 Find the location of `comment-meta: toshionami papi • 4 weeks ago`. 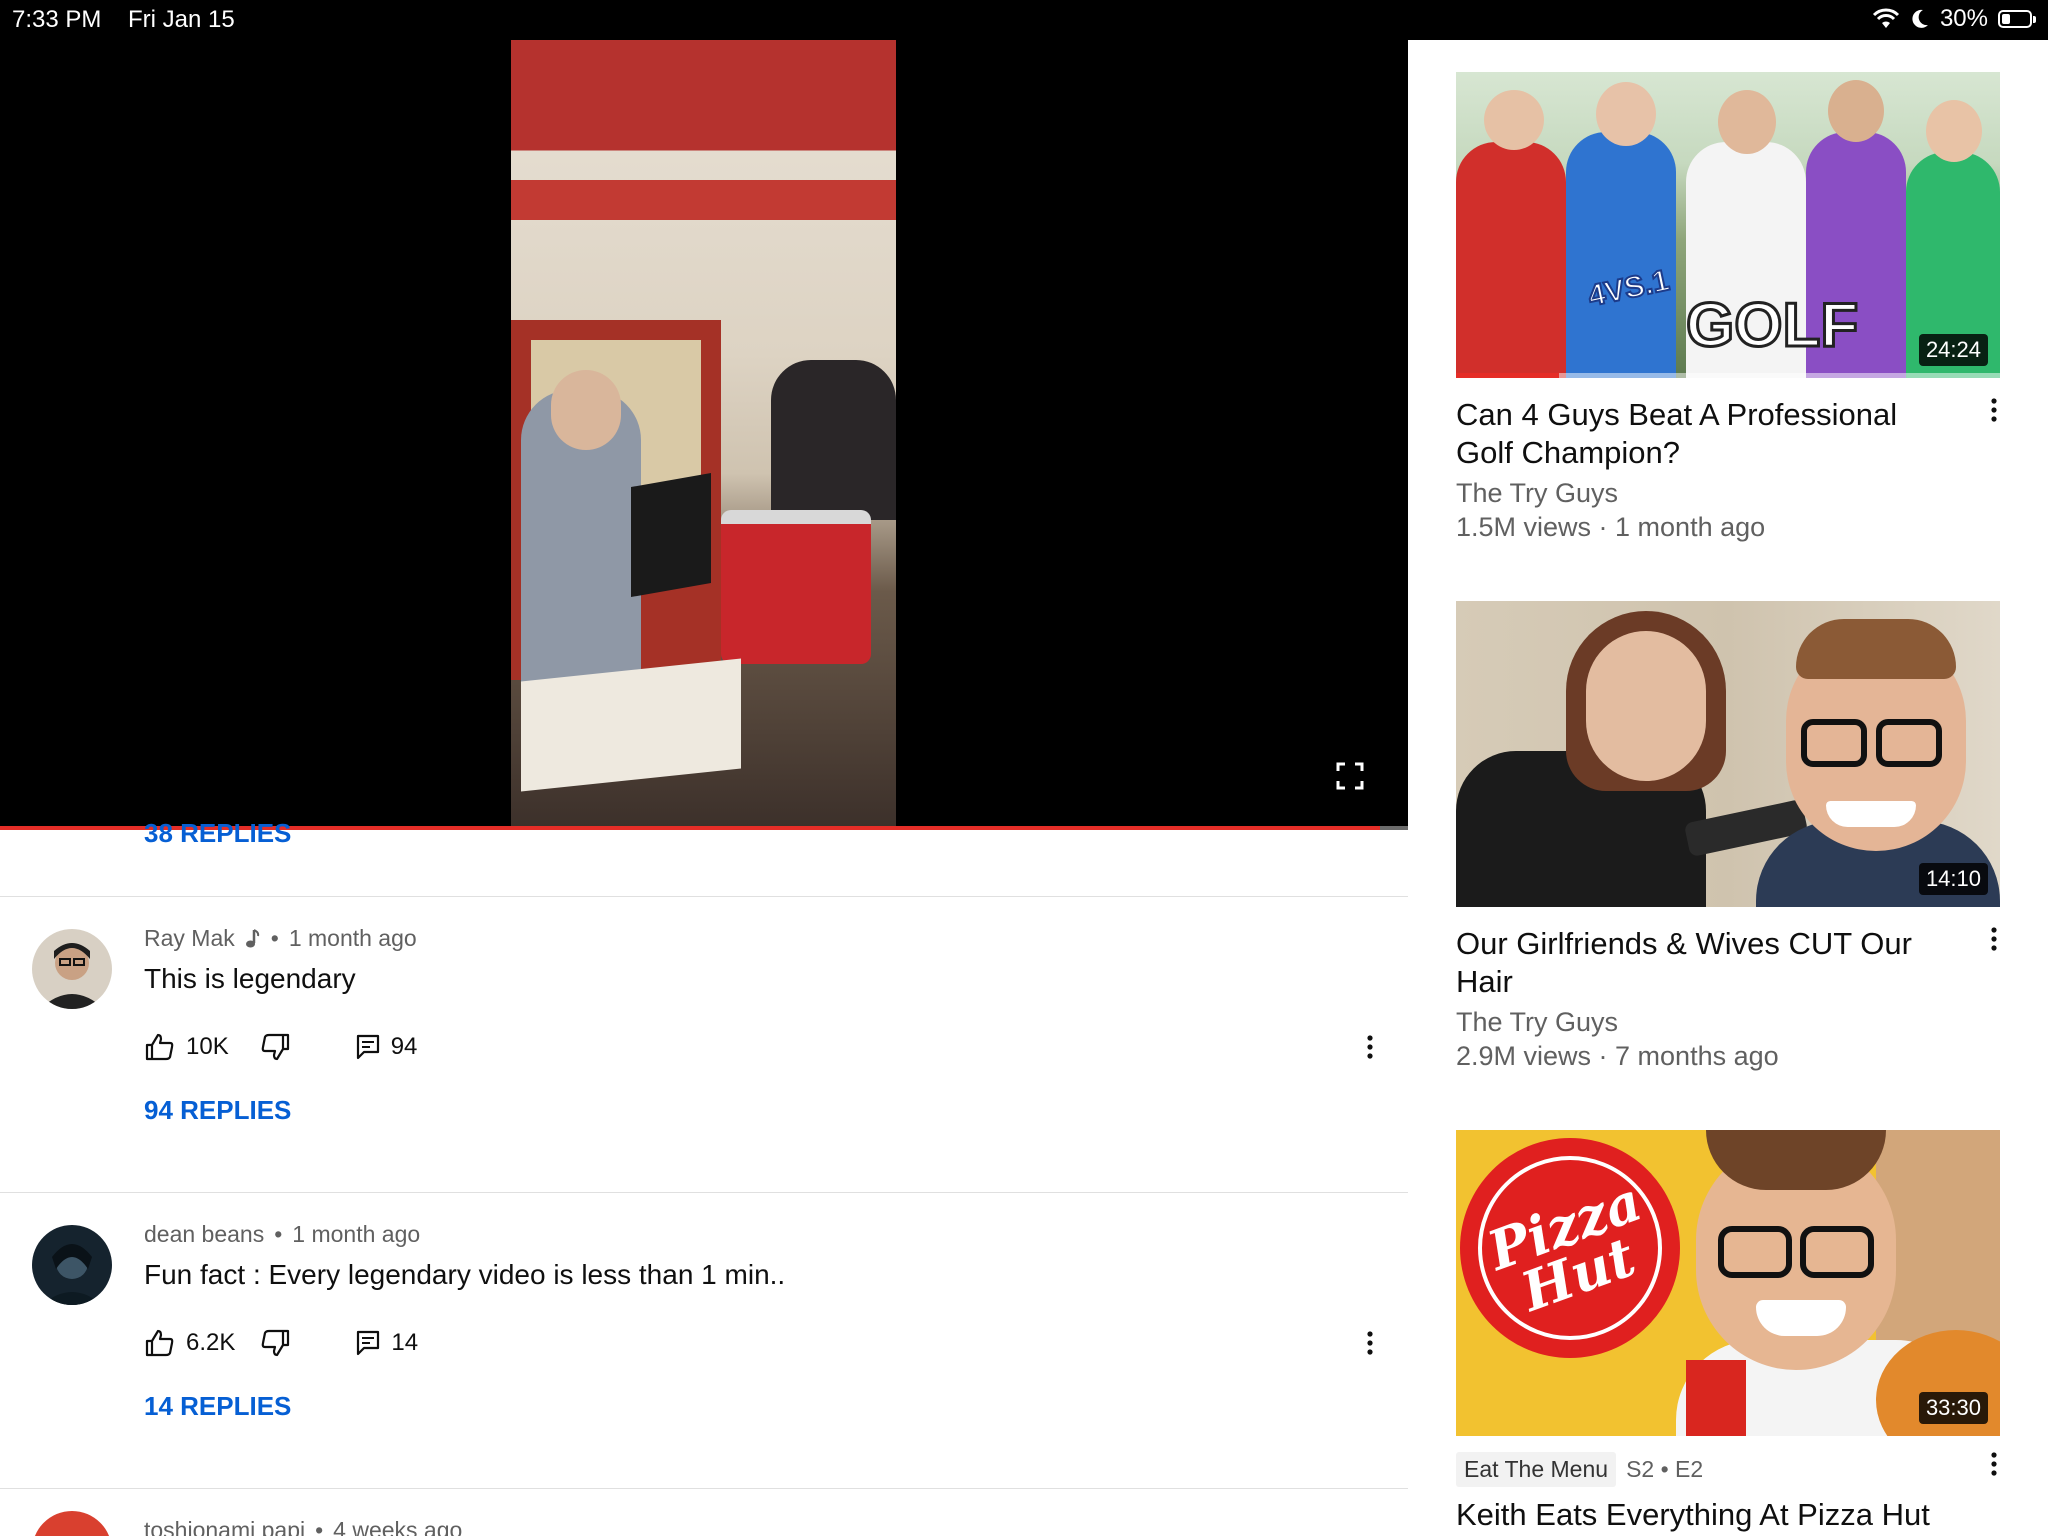

comment-meta: toshionami papi • 4 weeks ago is located at coordinates (303, 1526).